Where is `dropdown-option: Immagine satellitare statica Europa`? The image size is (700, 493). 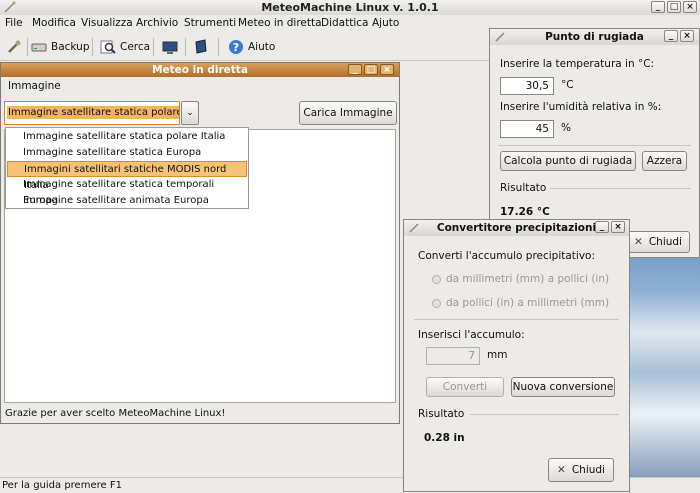
dropdown-option: Immagine satellitare statica Europa is located at coordinates (127, 153).